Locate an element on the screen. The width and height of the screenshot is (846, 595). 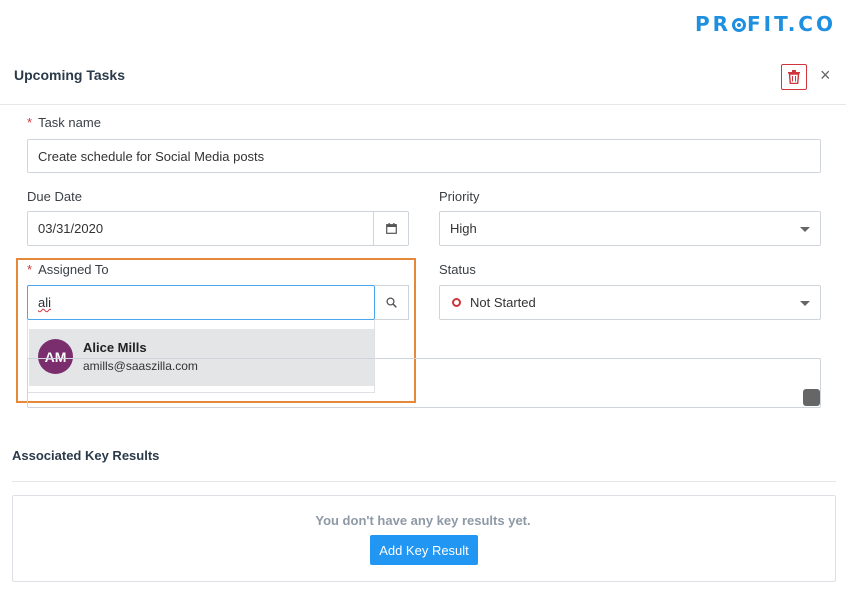
logo-target-icon is located at coordinates (739, 25).